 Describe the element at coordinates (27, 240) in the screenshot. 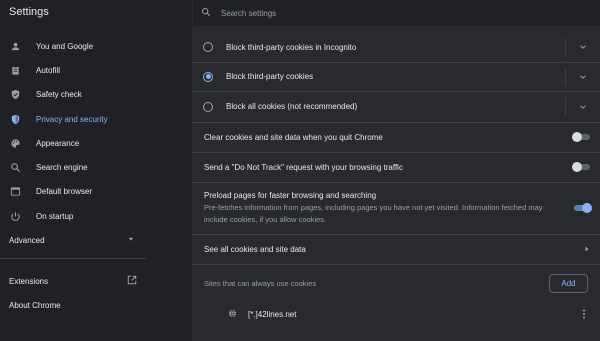

I see `advanced-label: Advanced` at that location.